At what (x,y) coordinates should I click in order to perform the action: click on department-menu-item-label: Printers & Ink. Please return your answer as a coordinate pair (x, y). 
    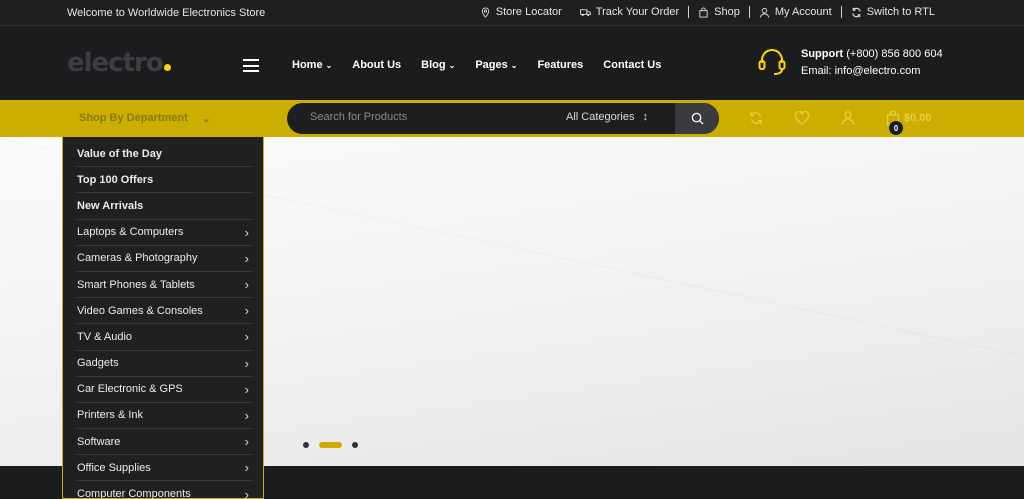
    Looking at the image, I should click on (110, 415).